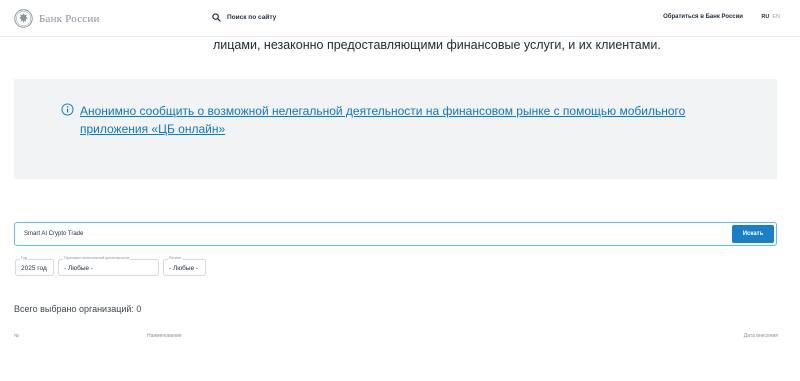 The height and width of the screenshot is (381, 800). I want to click on year-filter-label: Год, so click(24, 258).